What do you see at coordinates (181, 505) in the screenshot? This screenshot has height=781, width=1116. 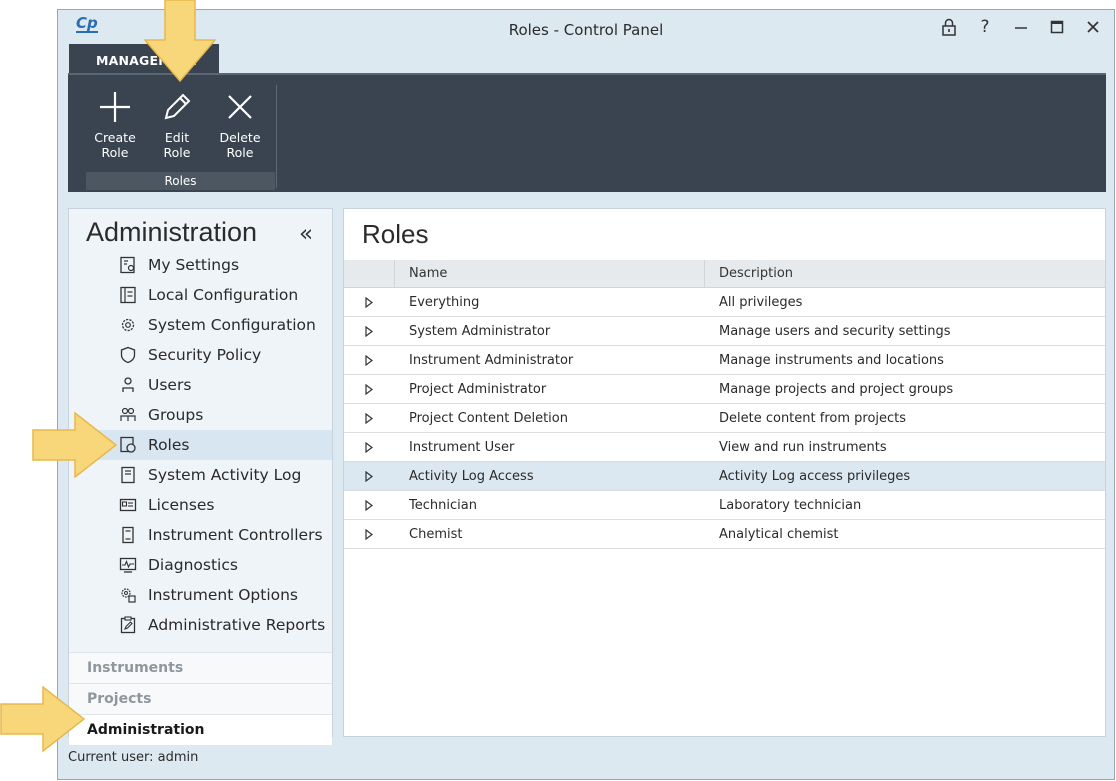 I see `nav-item-label: Licenses` at bounding box center [181, 505].